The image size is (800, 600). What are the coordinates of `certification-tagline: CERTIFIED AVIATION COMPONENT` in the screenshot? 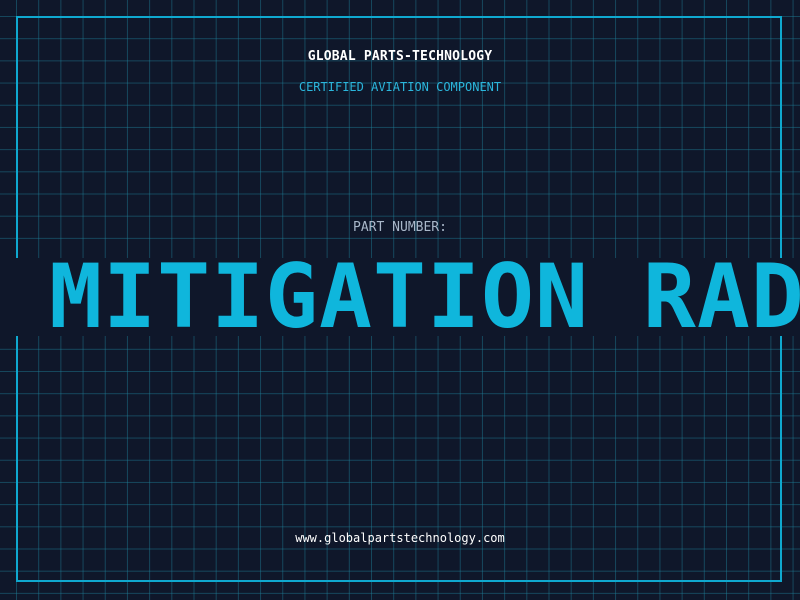 It's located at (400, 87).